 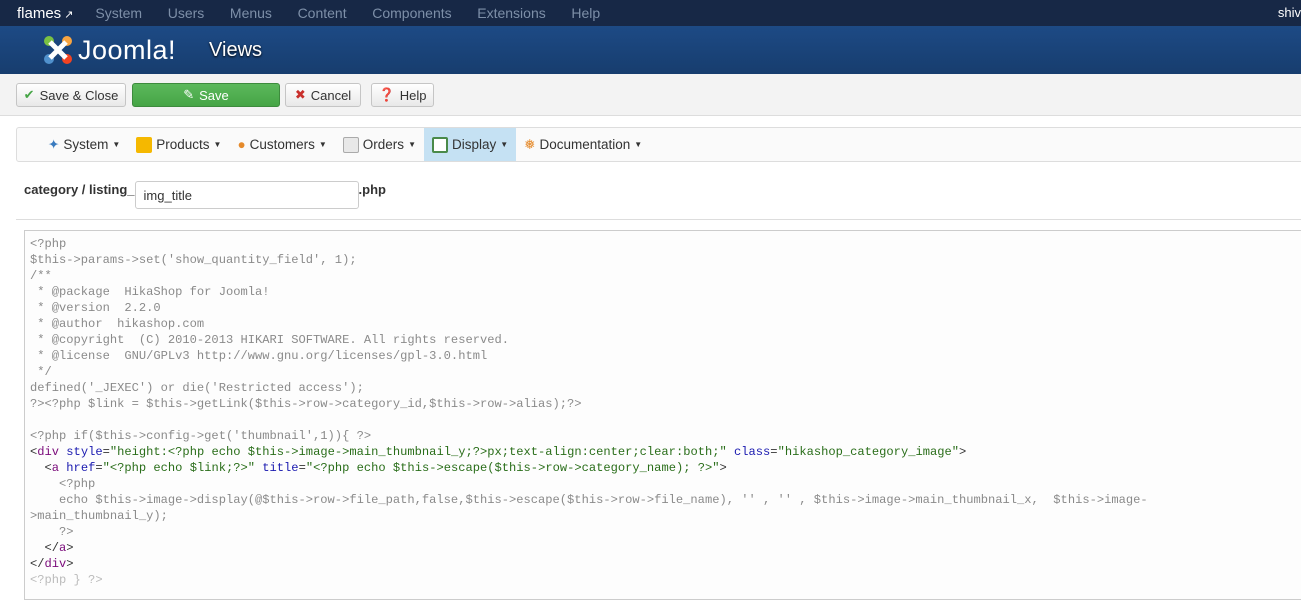 What do you see at coordinates (439, 144) in the screenshot?
I see `display-icon` at bounding box center [439, 144].